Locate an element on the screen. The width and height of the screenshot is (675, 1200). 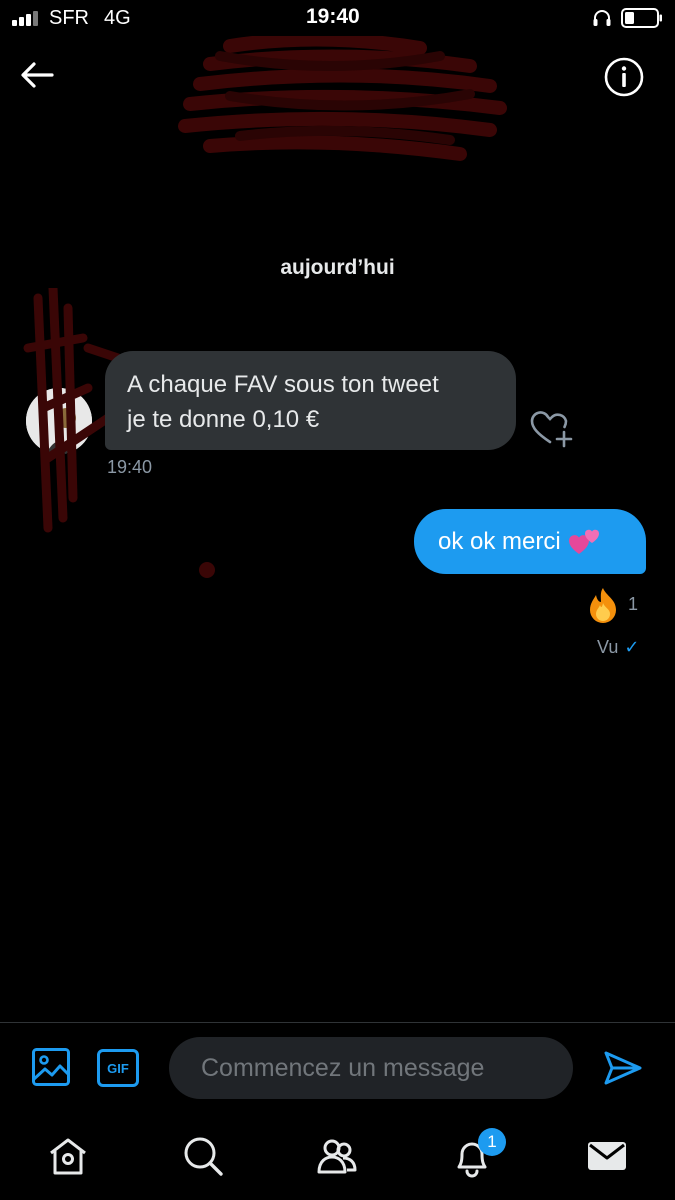
seen-check-icon: ✓ is located at coordinates (632, 647).